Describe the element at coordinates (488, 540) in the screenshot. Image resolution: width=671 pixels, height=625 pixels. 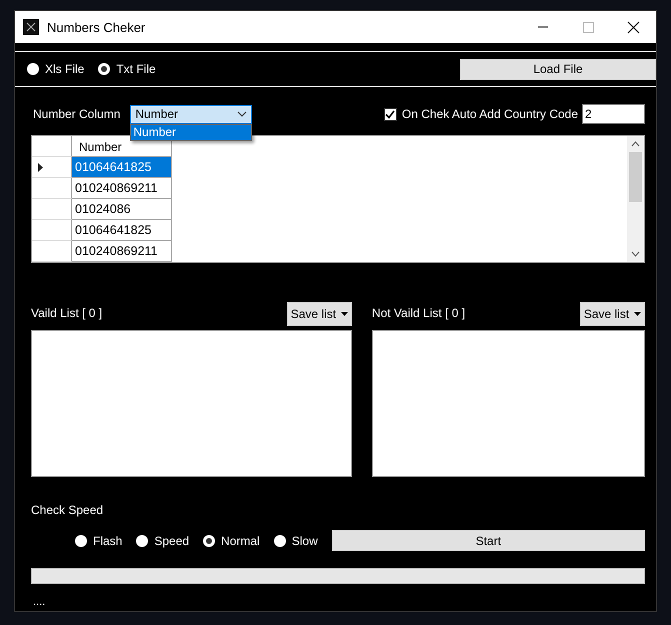
I see `start-button: Start` at that location.